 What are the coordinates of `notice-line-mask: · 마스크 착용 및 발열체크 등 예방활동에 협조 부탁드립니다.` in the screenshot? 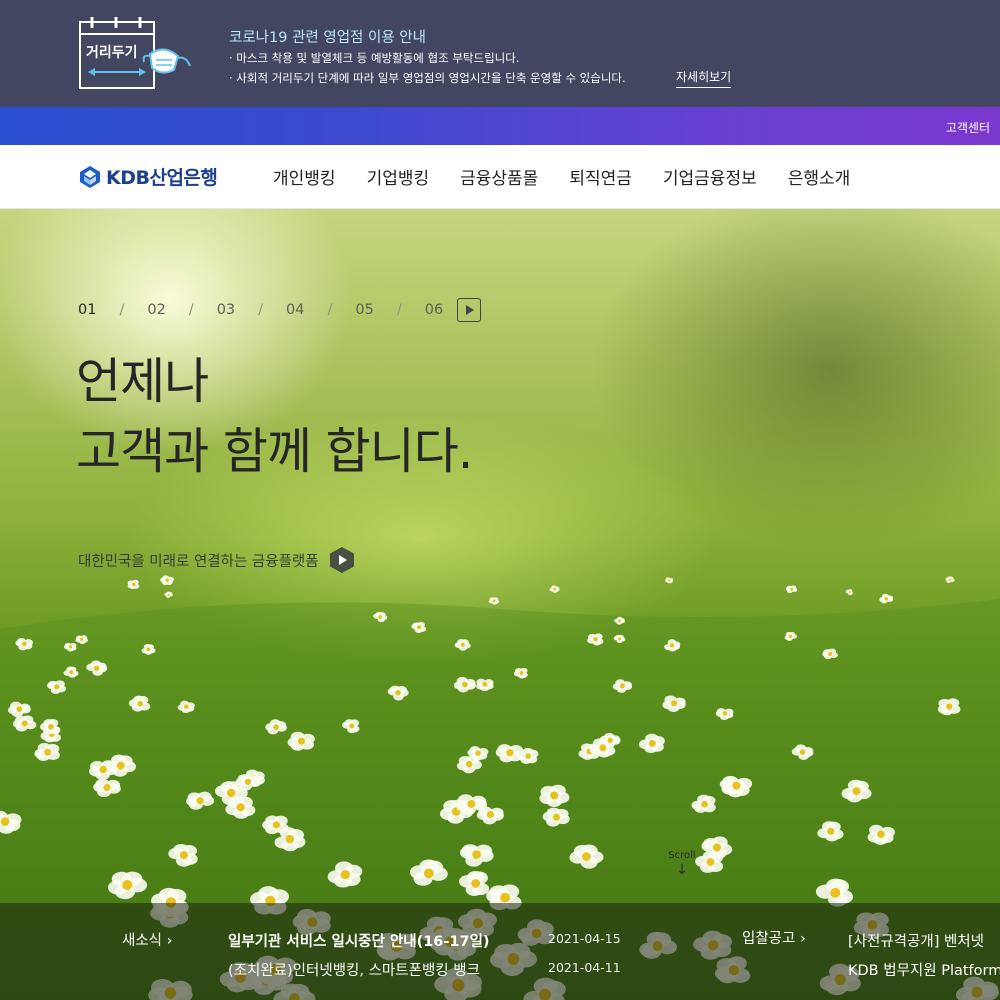 It's located at (374, 58).